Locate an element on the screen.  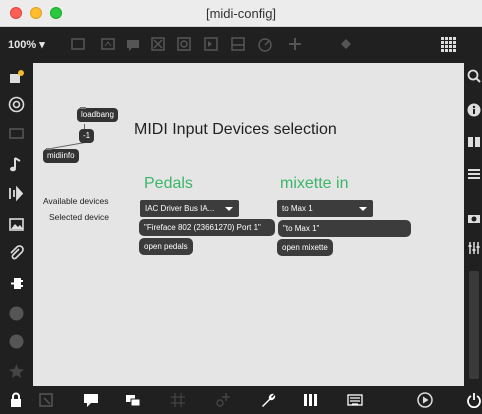
available-devices-label: Available devices is located at coordinates (76, 201).